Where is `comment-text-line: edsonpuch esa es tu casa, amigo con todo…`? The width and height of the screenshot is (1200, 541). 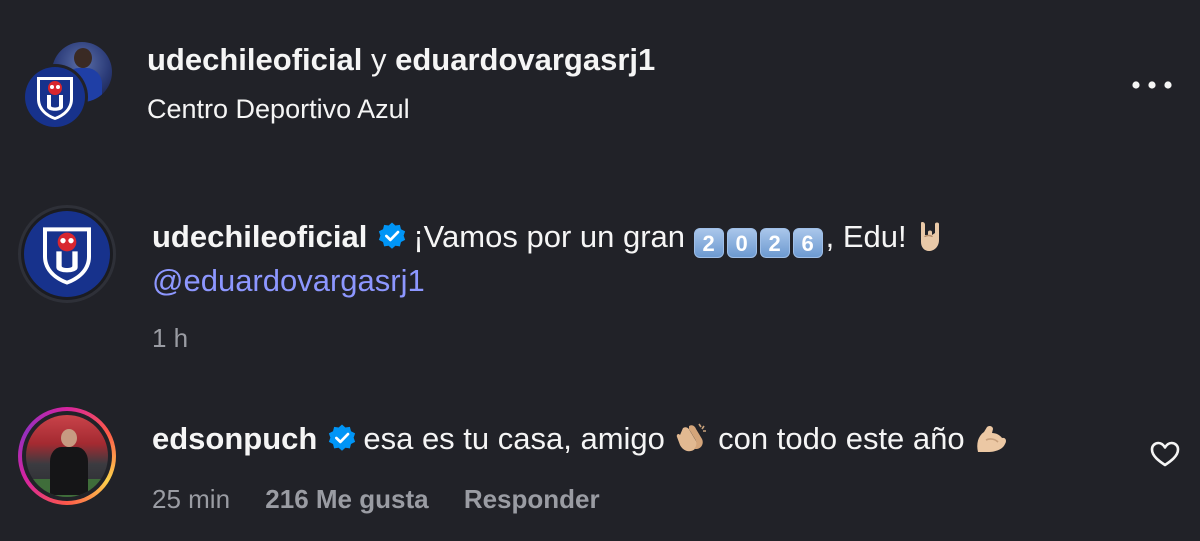 comment-text-line: edsonpuch esa es tu casa, amigo con todo… is located at coordinates (580, 439).